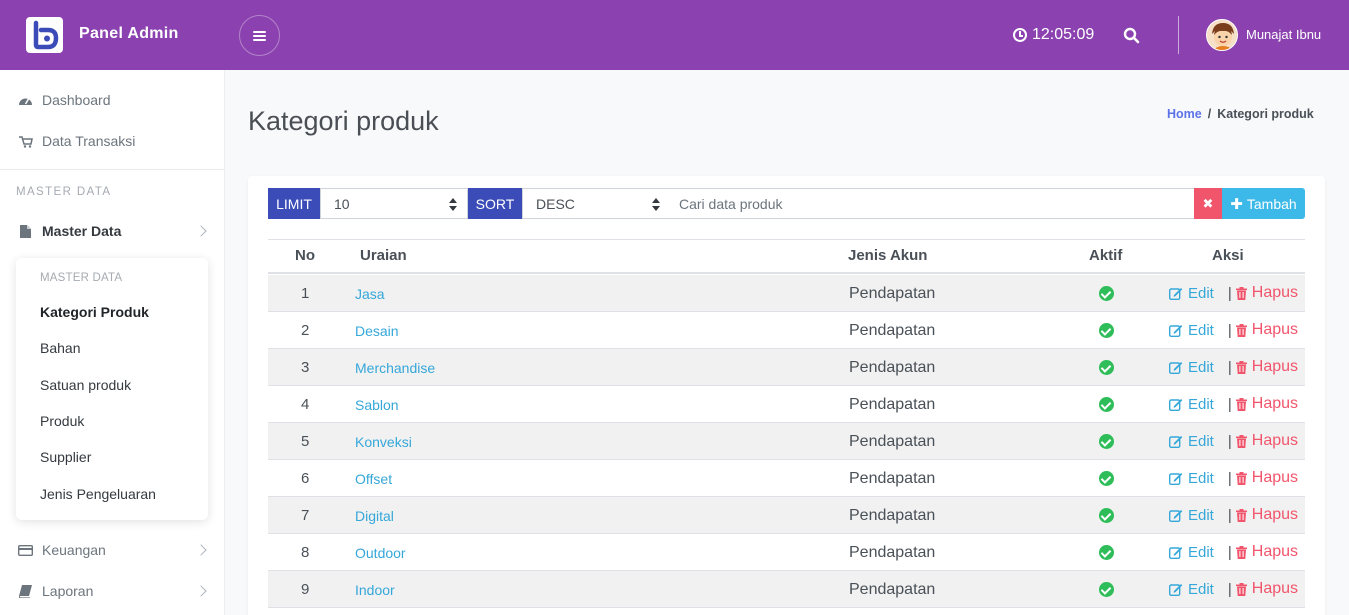 This screenshot has height=615, width=1349. Describe the element at coordinates (380, 553) in the screenshot. I see `cell-uraian-link: Outdoor` at that location.